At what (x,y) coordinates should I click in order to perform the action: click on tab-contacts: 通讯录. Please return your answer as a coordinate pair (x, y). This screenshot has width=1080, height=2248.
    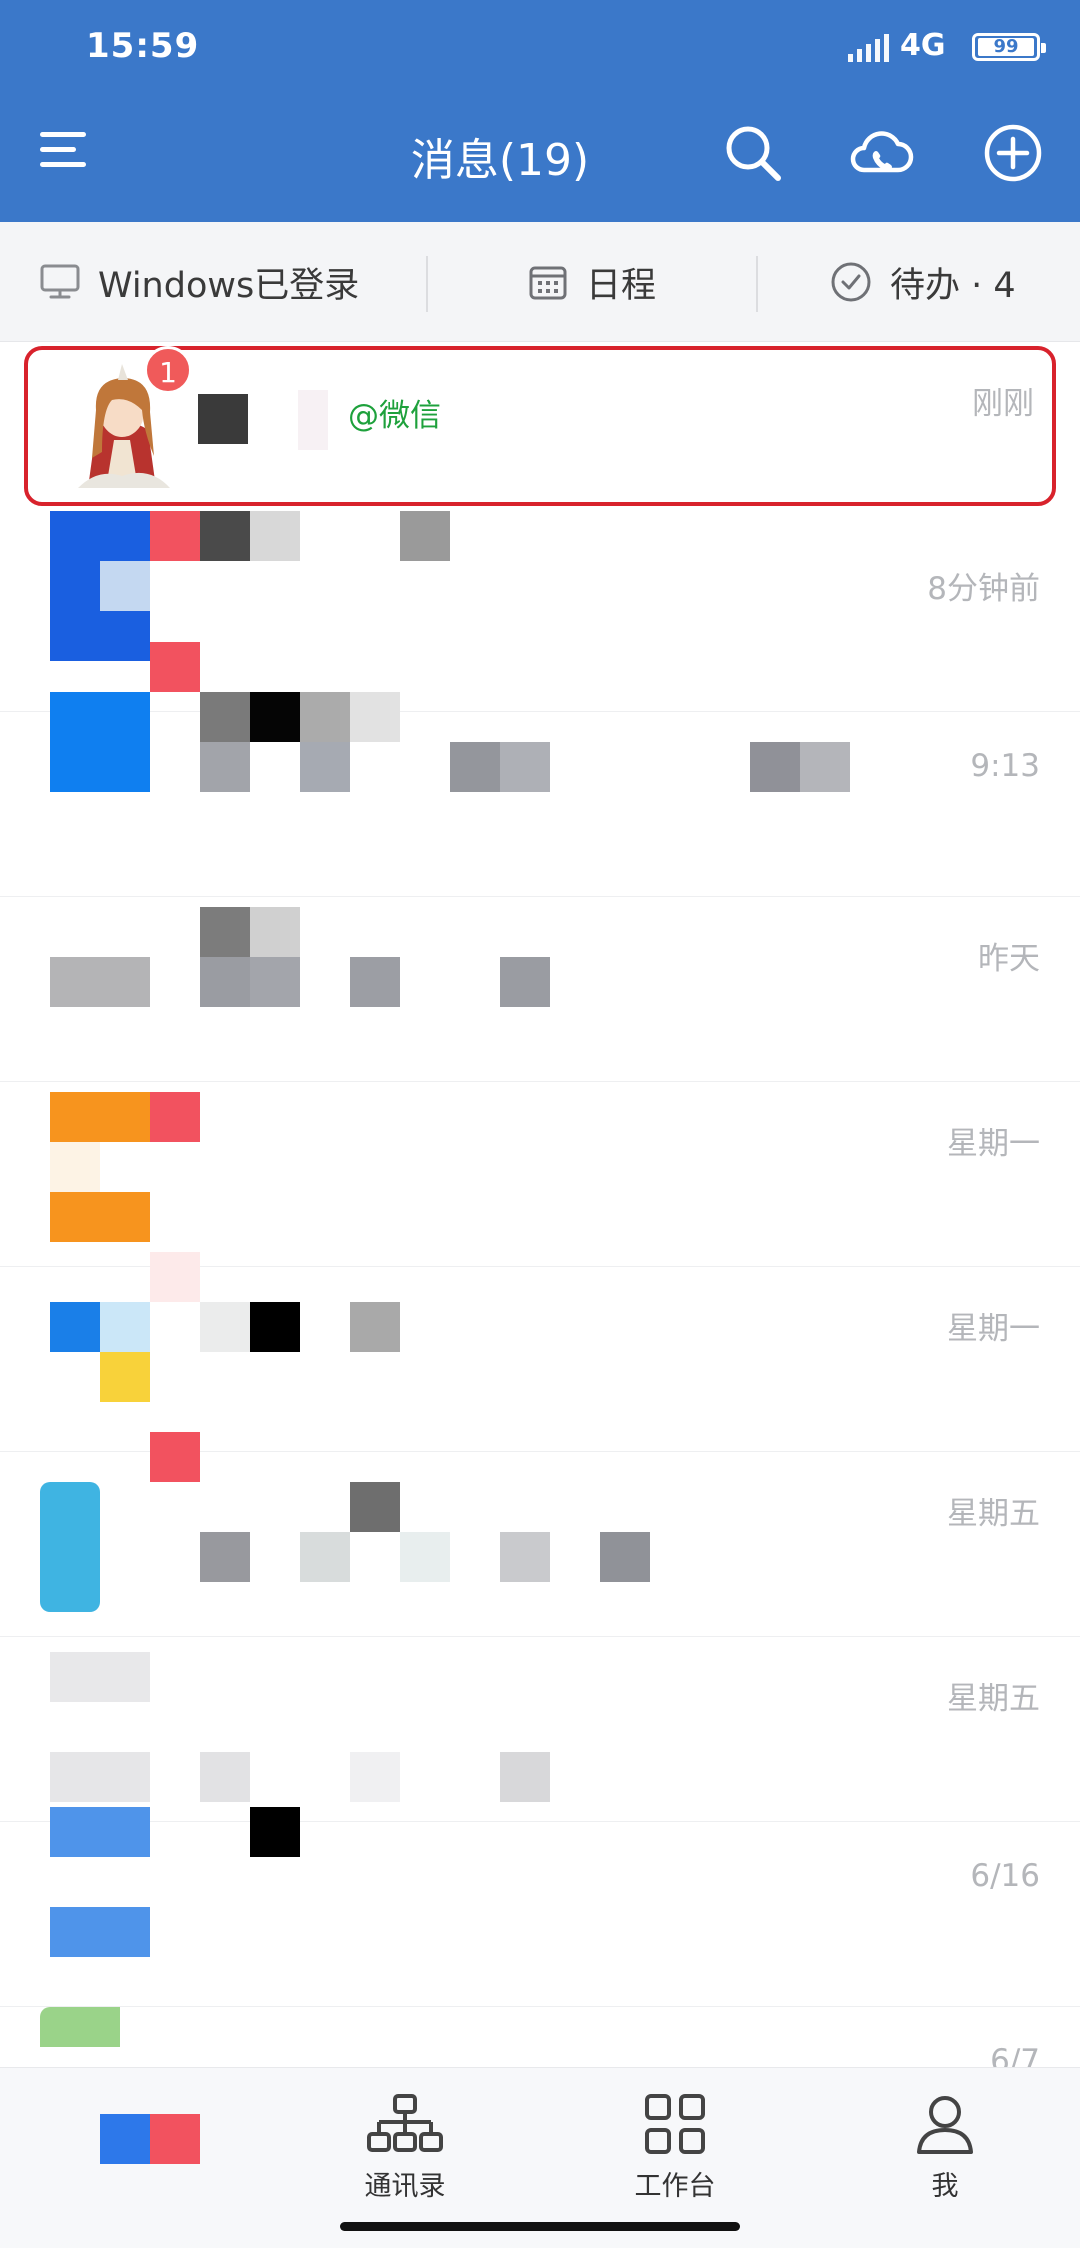
    Looking at the image, I should click on (405, 2147).